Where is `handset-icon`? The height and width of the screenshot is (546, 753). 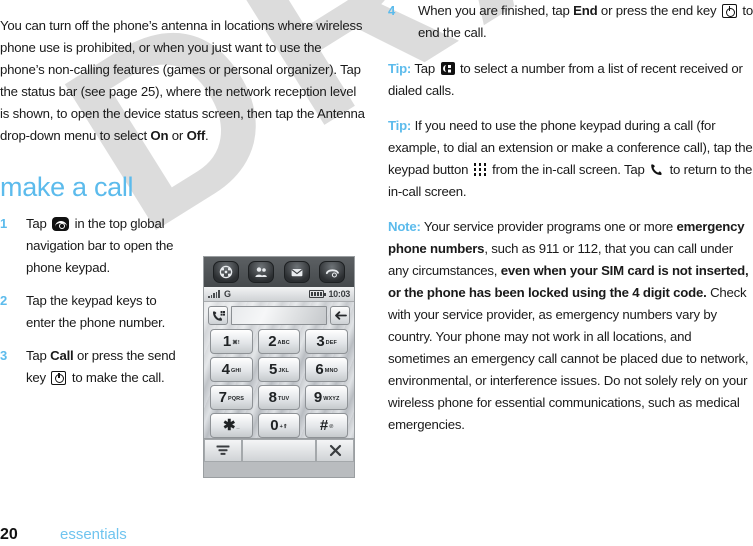
handset-icon is located at coordinates (657, 169).